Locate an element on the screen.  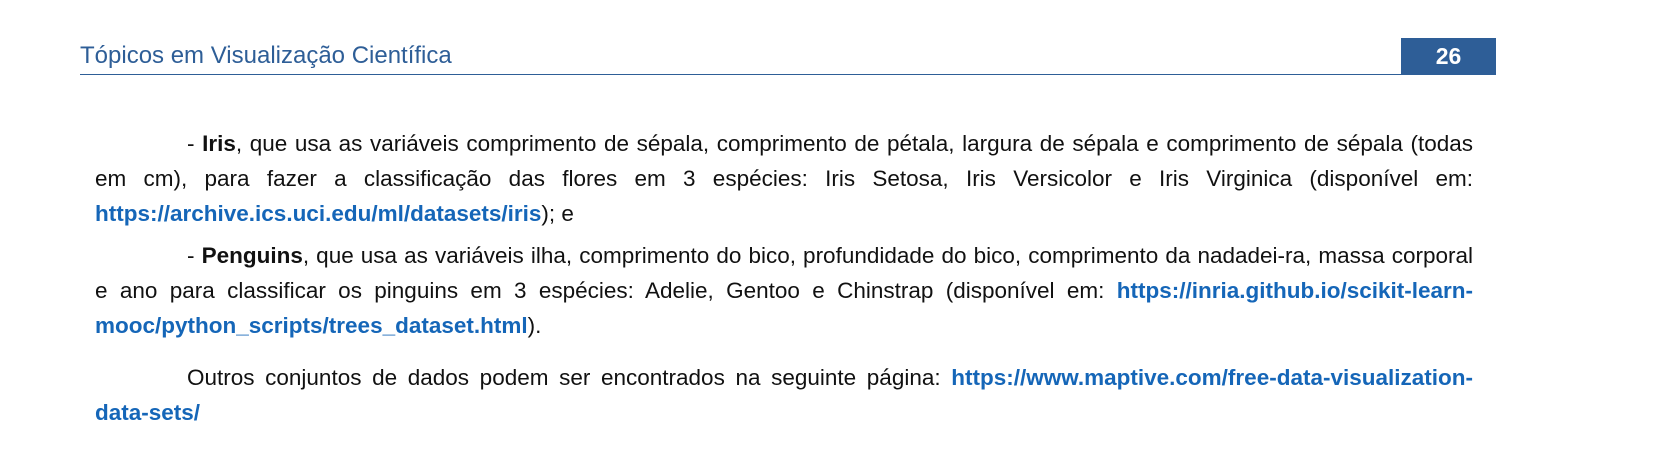
header-title: Tópicos em Visualização Científica is located at coordinates (266, 55).